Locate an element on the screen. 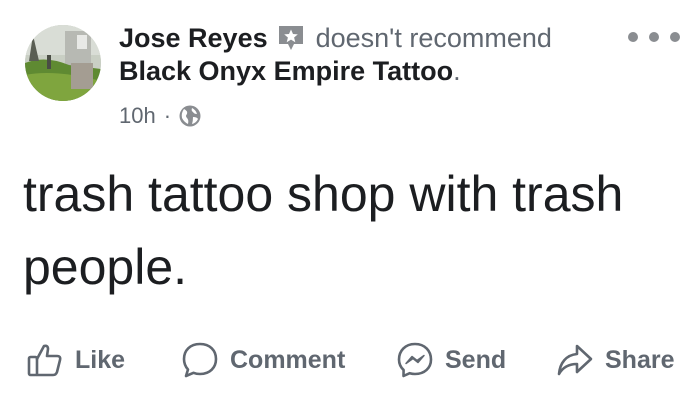 The height and width of the screenshot is (402, 700). recommendation-verb: doesn't recommend is located at coordinates (433, 37).